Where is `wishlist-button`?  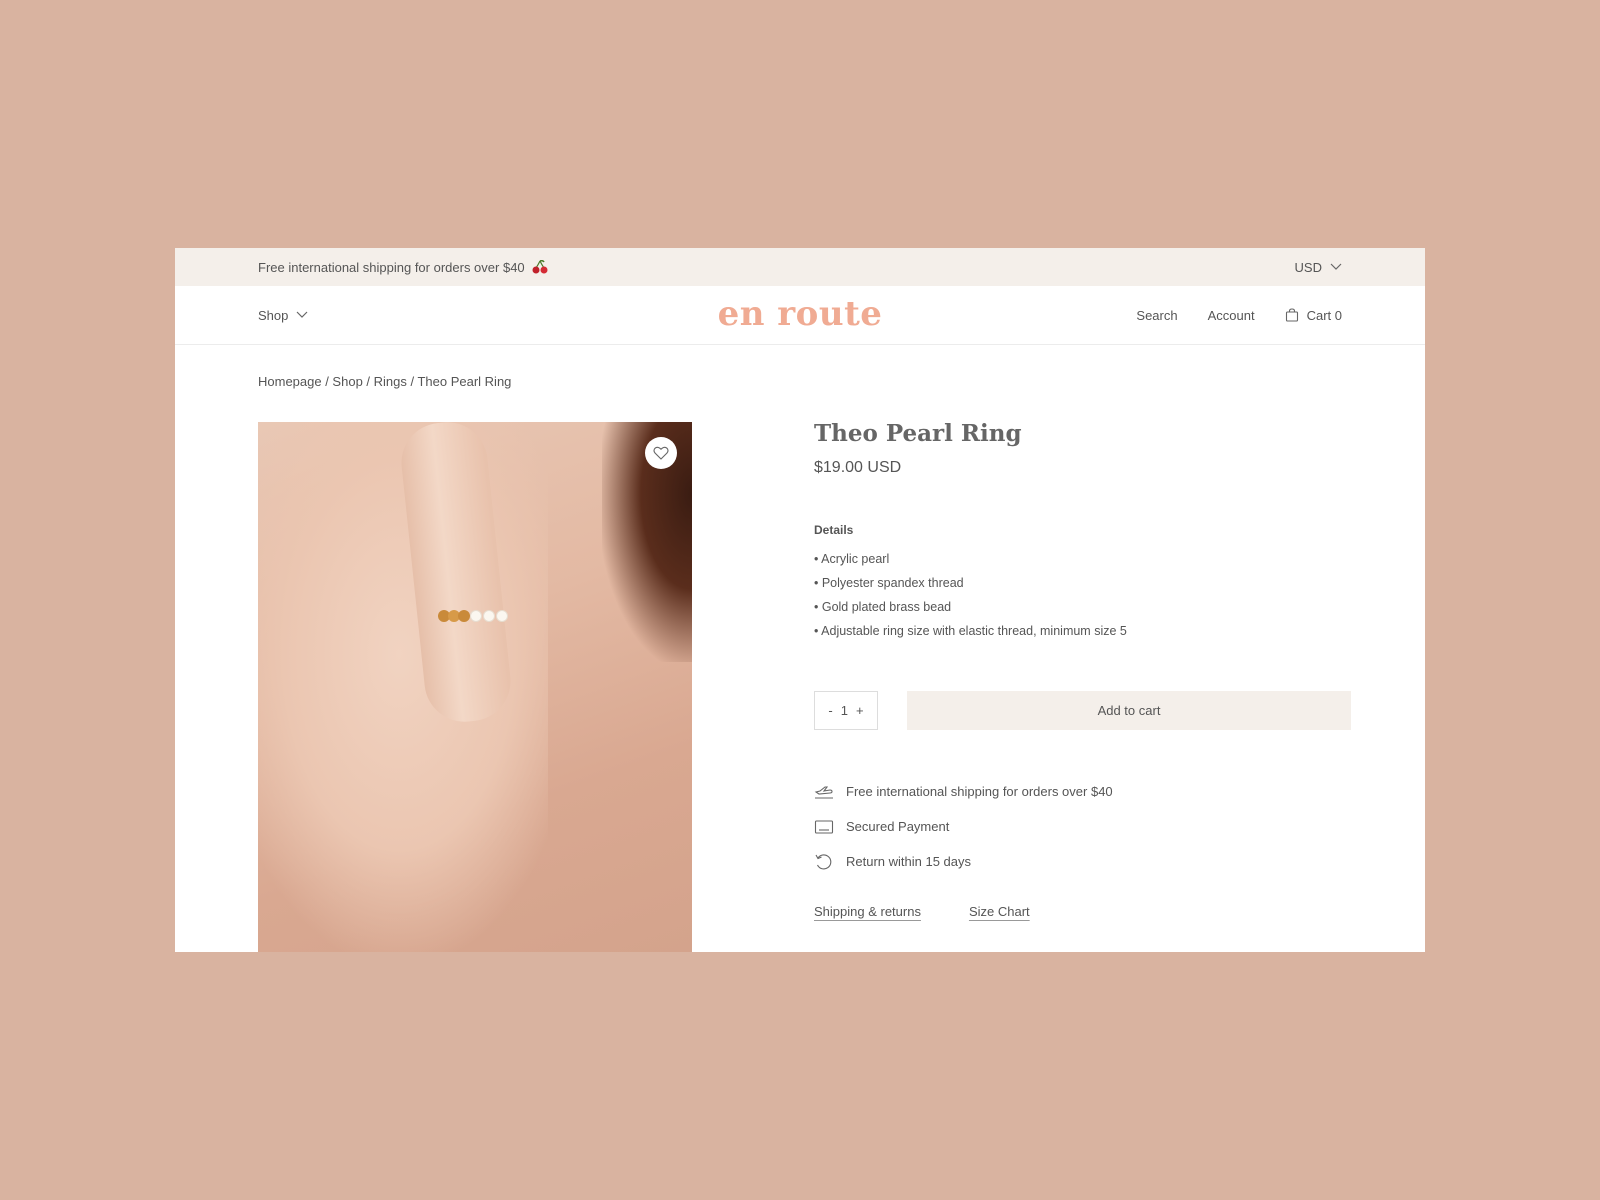
wishlist-button is located at coordinates (661, 453).